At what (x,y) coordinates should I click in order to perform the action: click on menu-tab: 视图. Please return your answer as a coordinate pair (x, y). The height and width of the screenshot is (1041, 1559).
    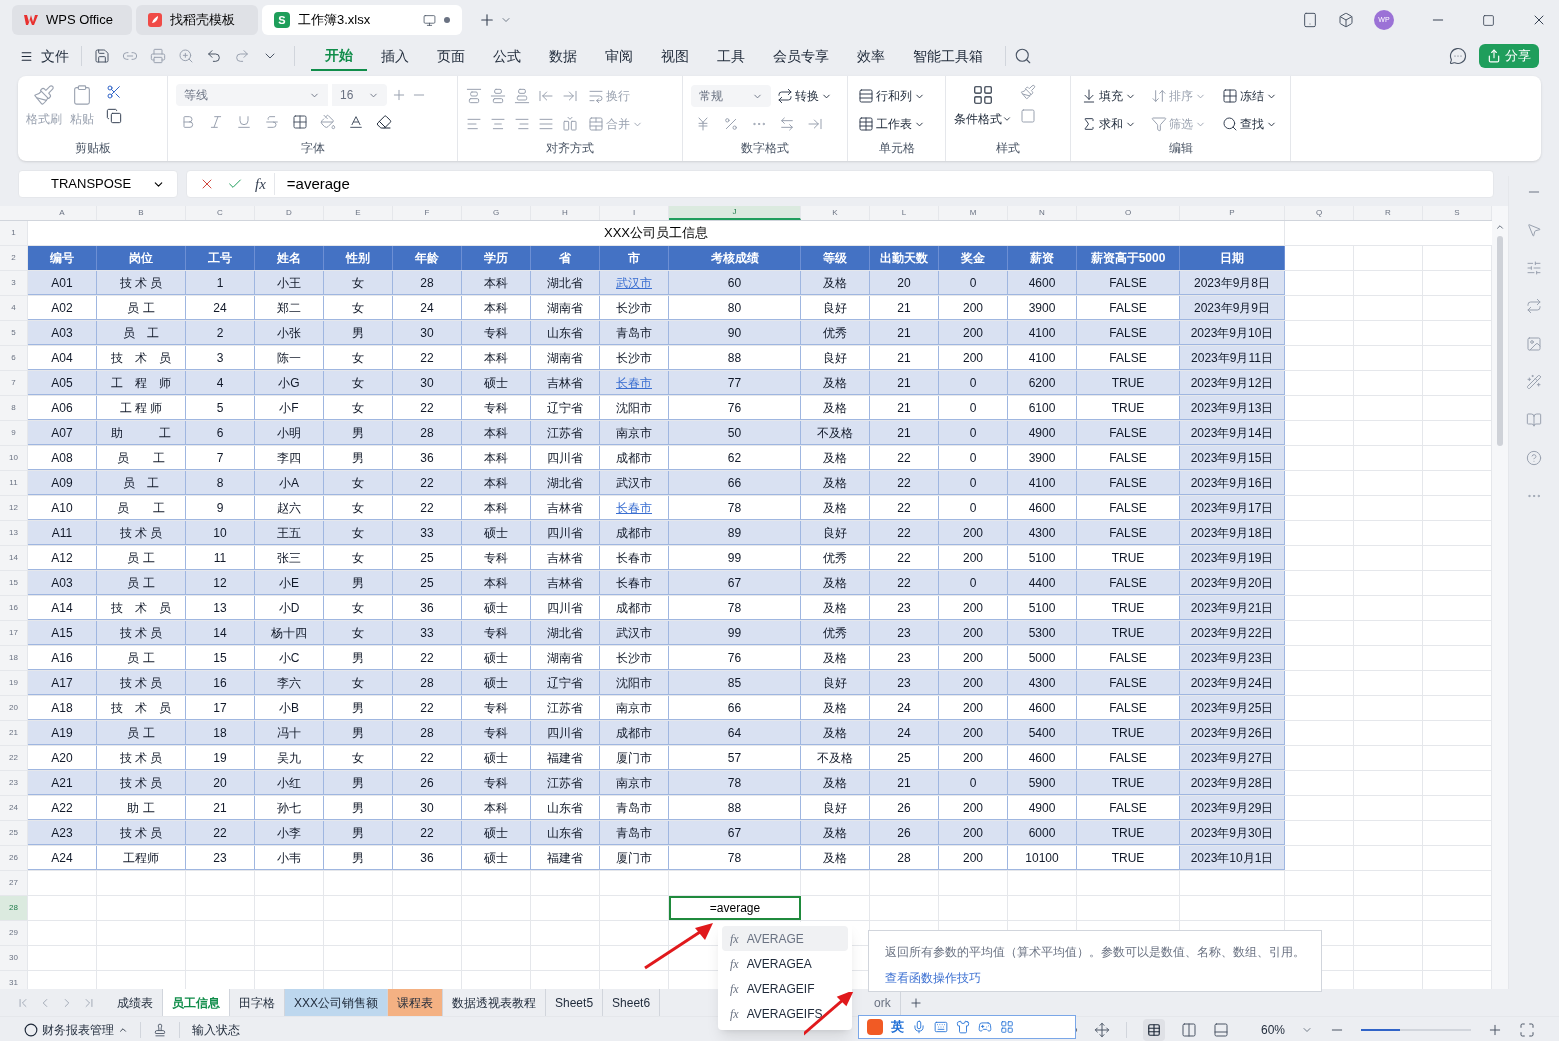
    Looking at the image, I should click on (675, 56).